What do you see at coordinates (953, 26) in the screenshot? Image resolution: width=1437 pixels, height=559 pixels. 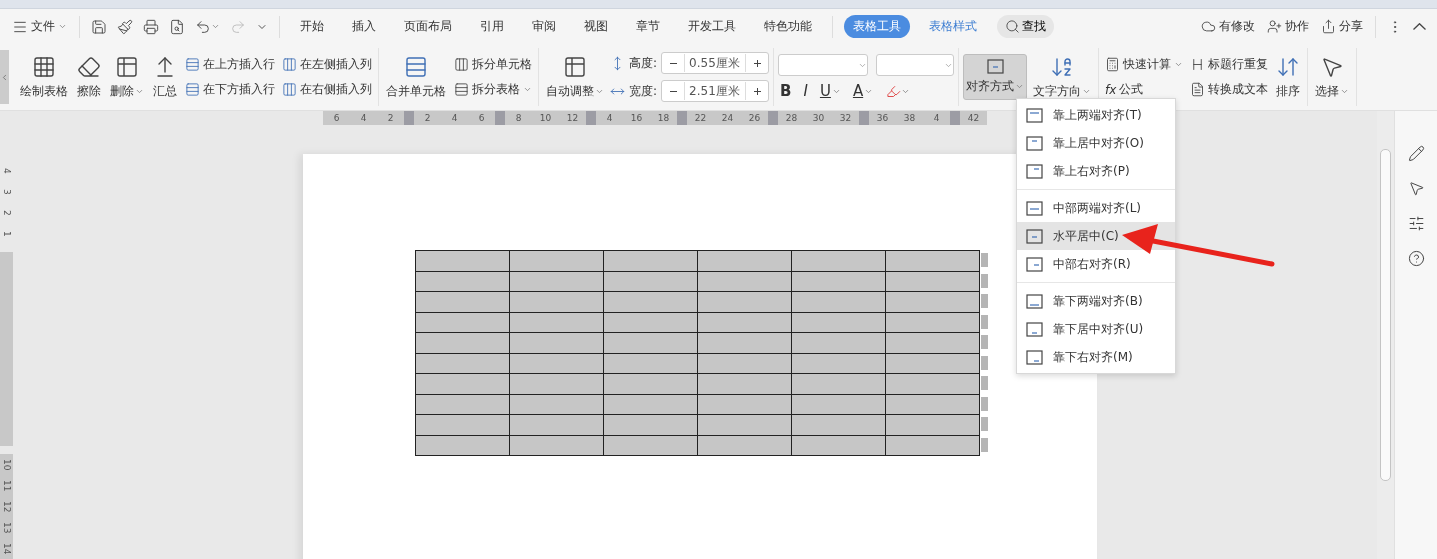 I see `ribbon-tab: 表格样式` at bounding box center [953, 26].